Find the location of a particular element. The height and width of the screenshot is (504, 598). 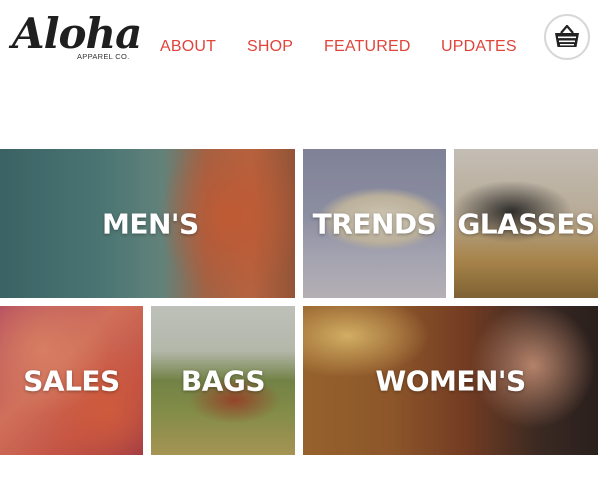

tile-label-glasses: GLASSES is located at coordinates (526, 223).